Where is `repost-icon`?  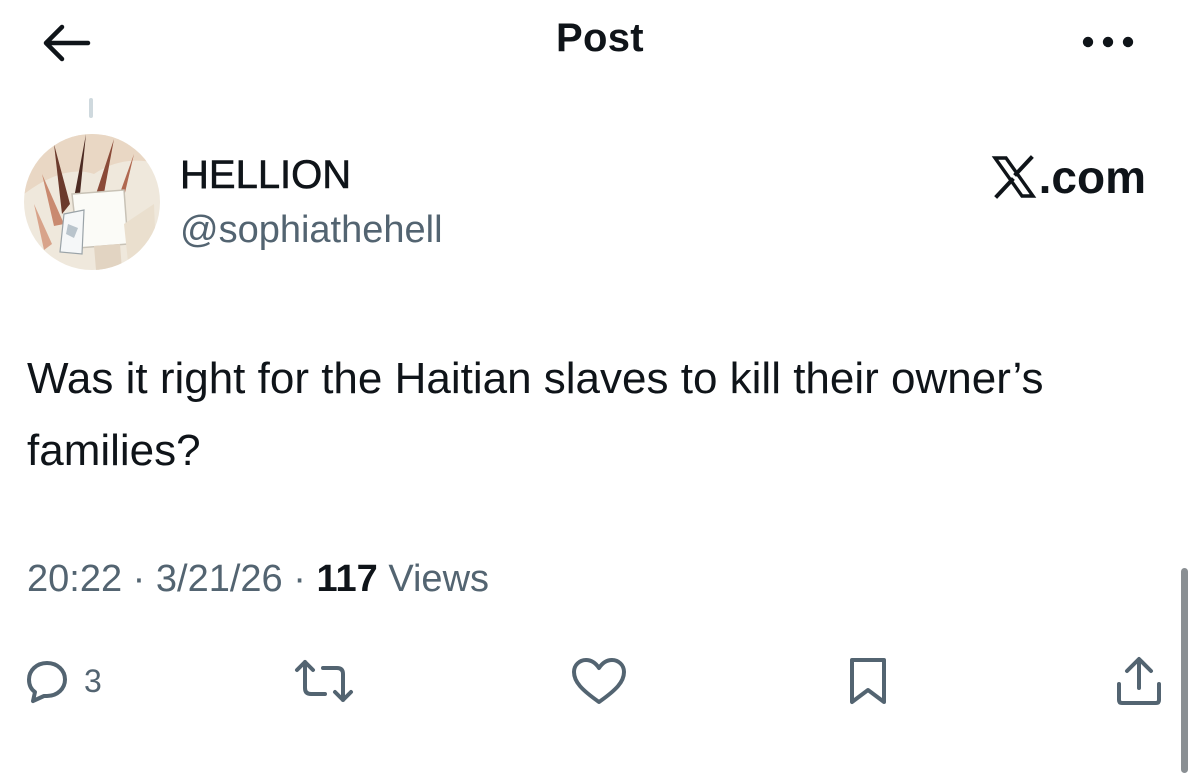 repost-icon is located at coordinates (324, 681).